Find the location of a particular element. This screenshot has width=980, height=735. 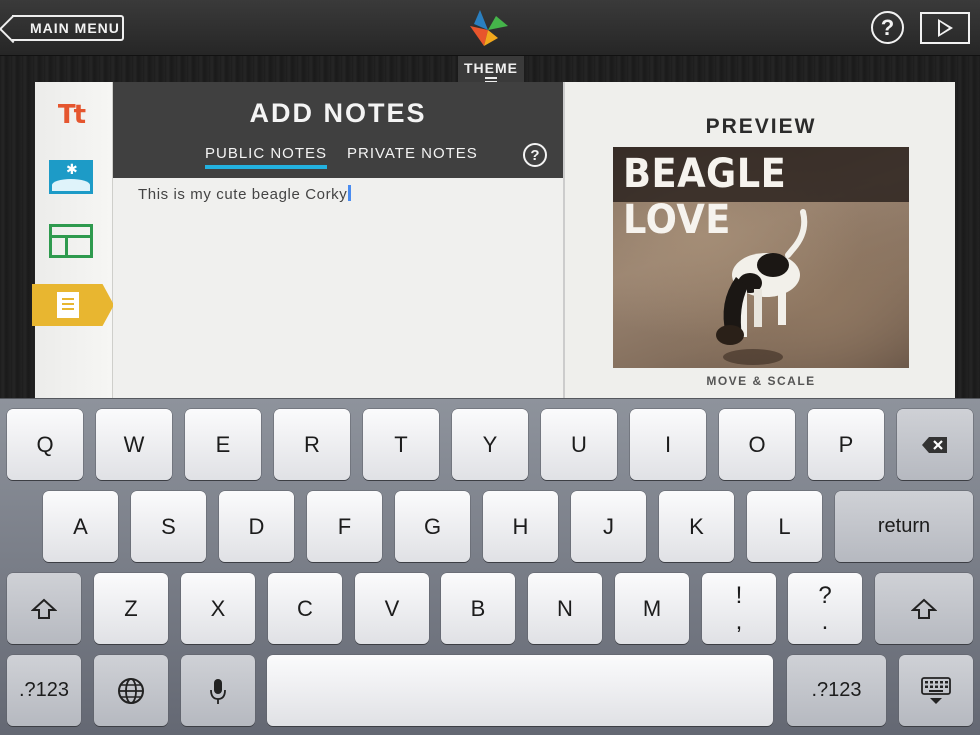

theme-label: THEME is located at coordinates (491, 68).